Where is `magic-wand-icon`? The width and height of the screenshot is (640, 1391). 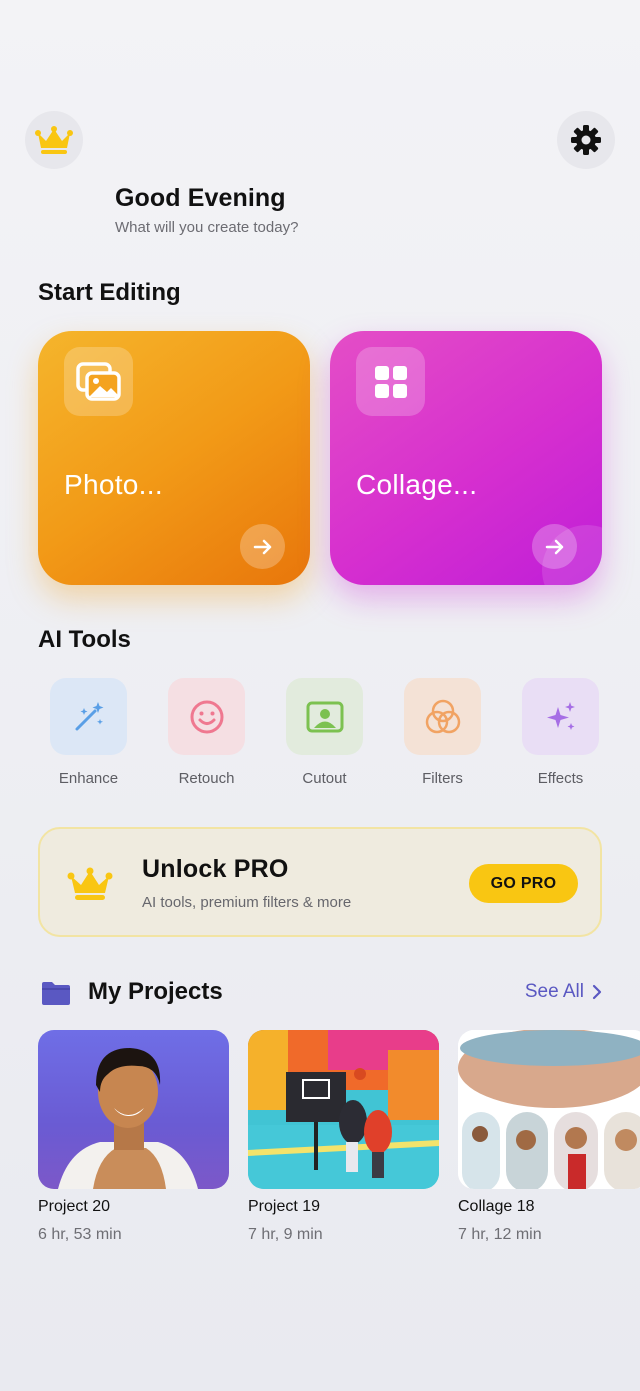
magic-wand-icon is located at coordinates (89, 715).